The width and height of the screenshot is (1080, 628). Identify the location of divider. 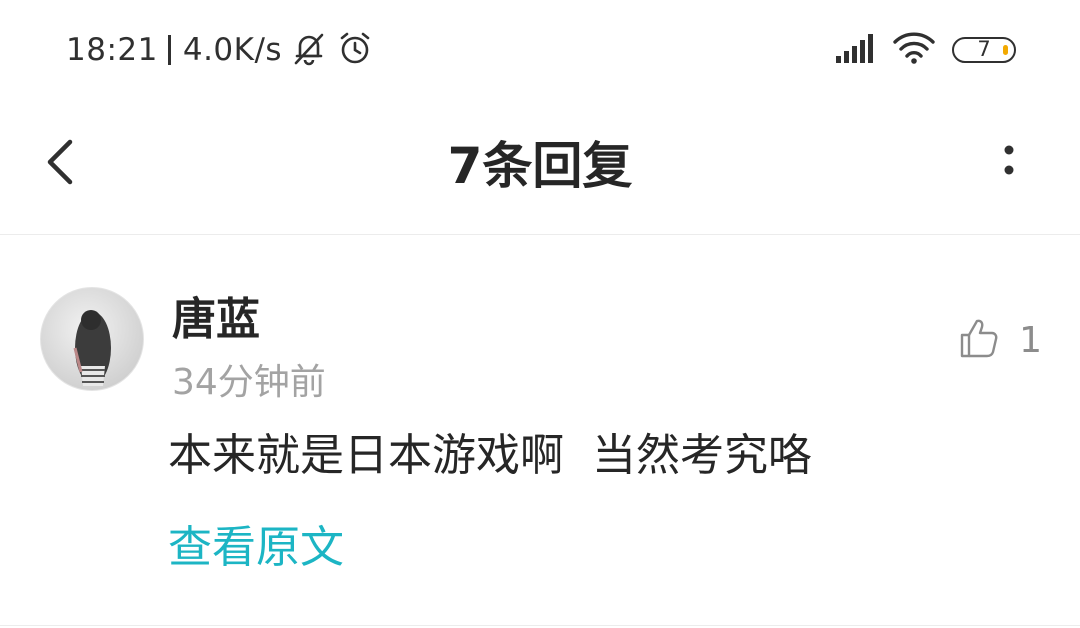
(540, 625).